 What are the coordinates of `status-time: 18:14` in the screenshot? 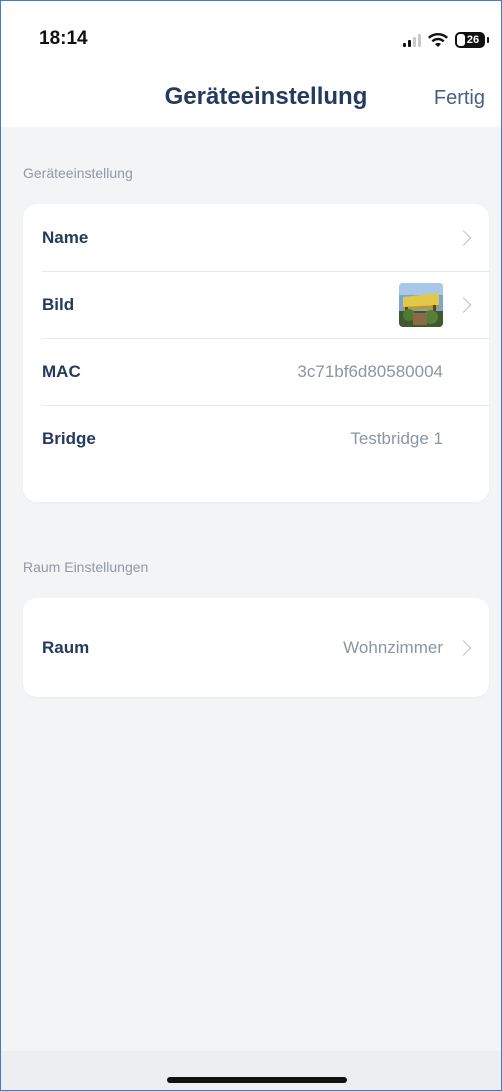 It's located at (63, 38).